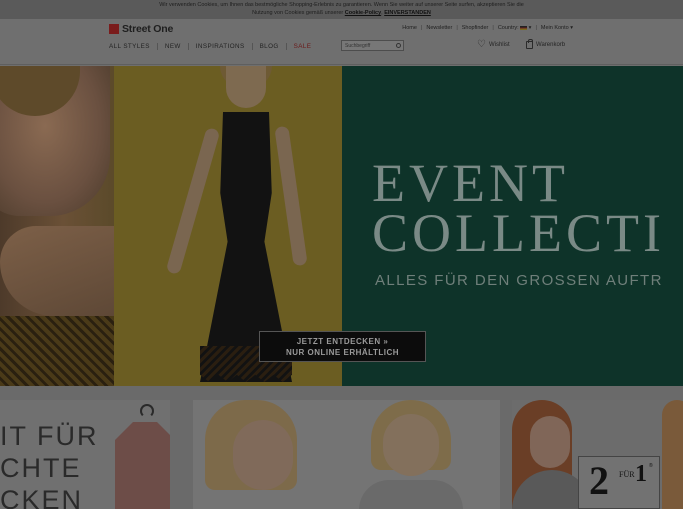 This screenshot has height=509, width=683. I want to click on utility-shopfinder-link: Shopfinder, so click(475, 28).